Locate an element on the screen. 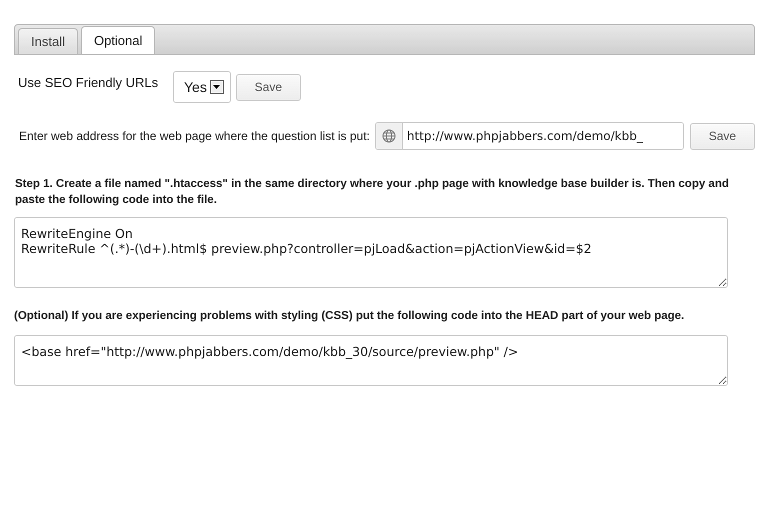 This screenshot has width=763, height=529. tab: Install is located at coordinates (48, 41).